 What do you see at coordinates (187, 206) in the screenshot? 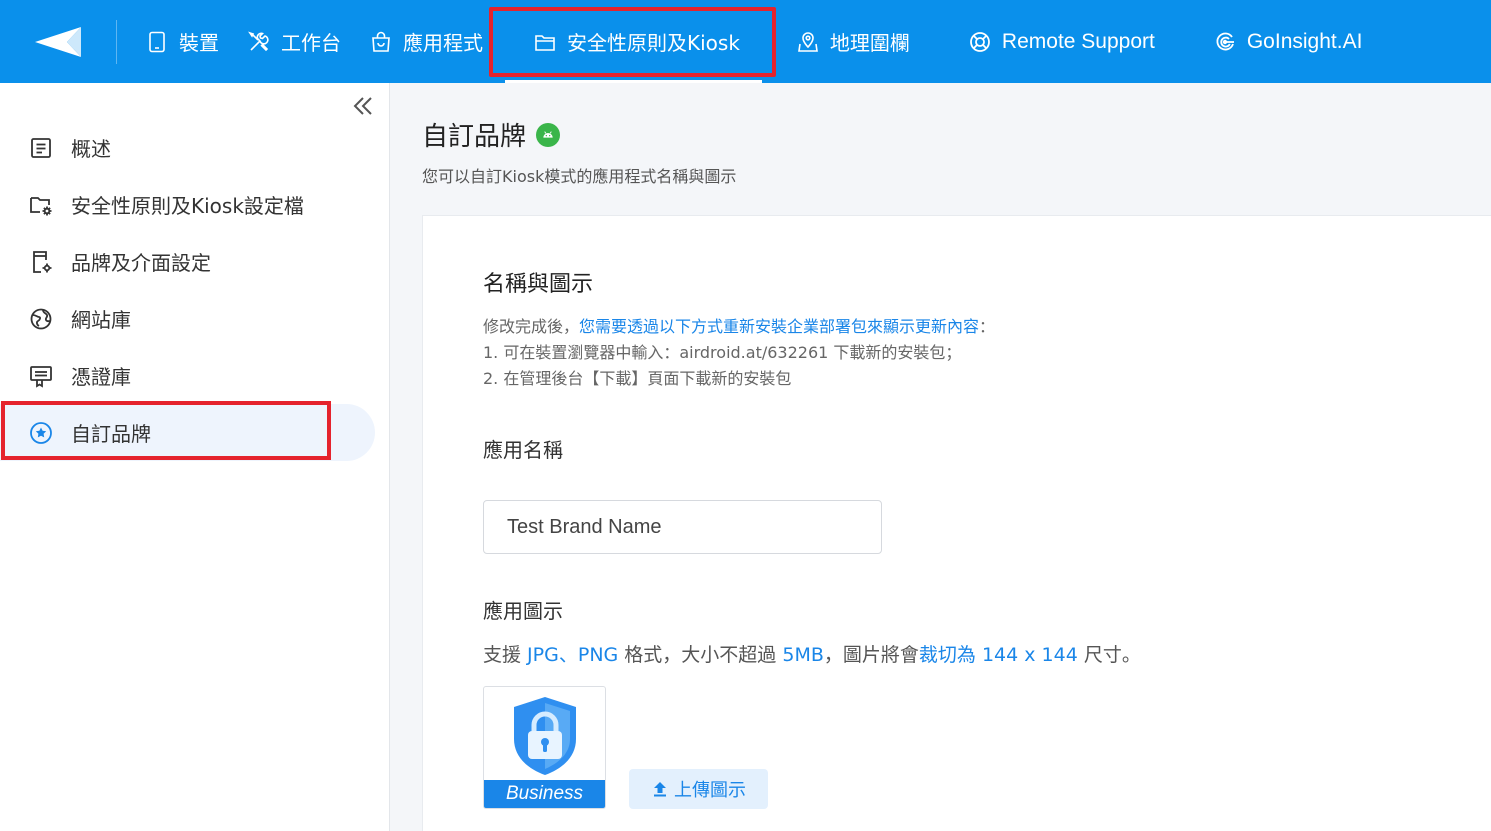
I see `sidebar-item-label: 安全性原則及Kiosk設定檔` at bounding box center [187, 206].